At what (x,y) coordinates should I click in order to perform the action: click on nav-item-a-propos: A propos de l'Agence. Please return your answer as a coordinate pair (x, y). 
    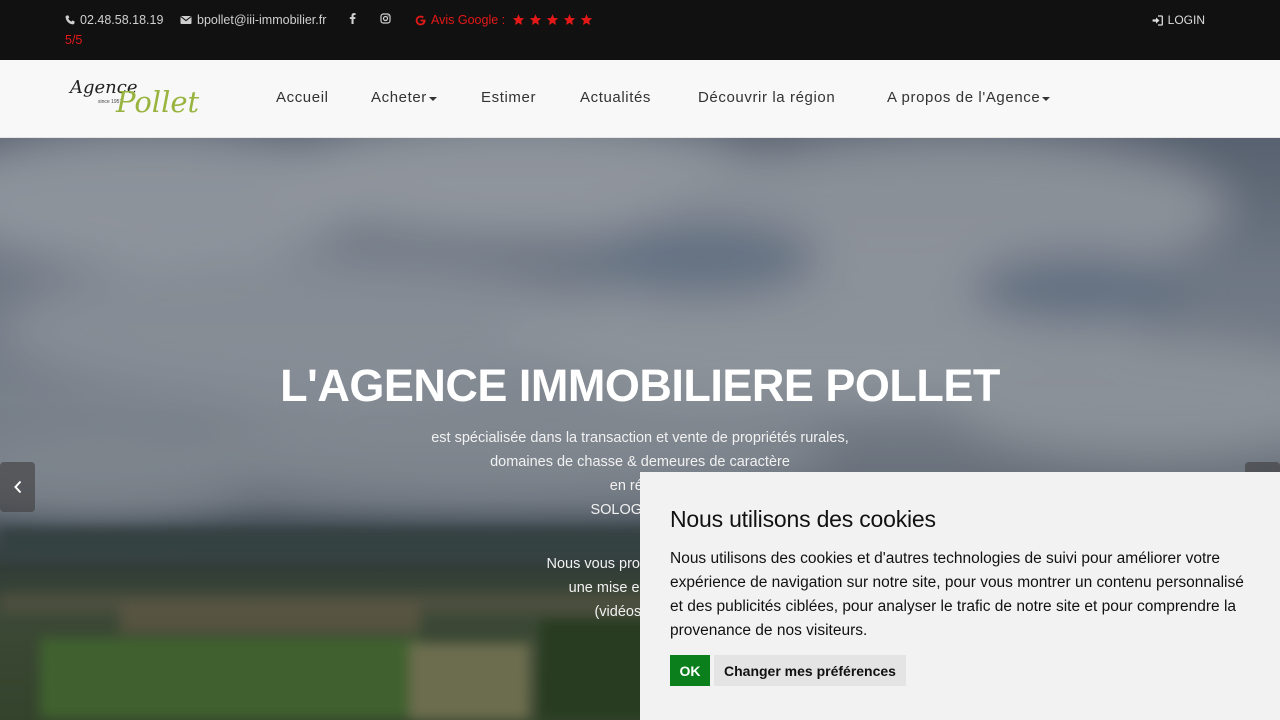
    Looking at the image, I should click on (969, 97).